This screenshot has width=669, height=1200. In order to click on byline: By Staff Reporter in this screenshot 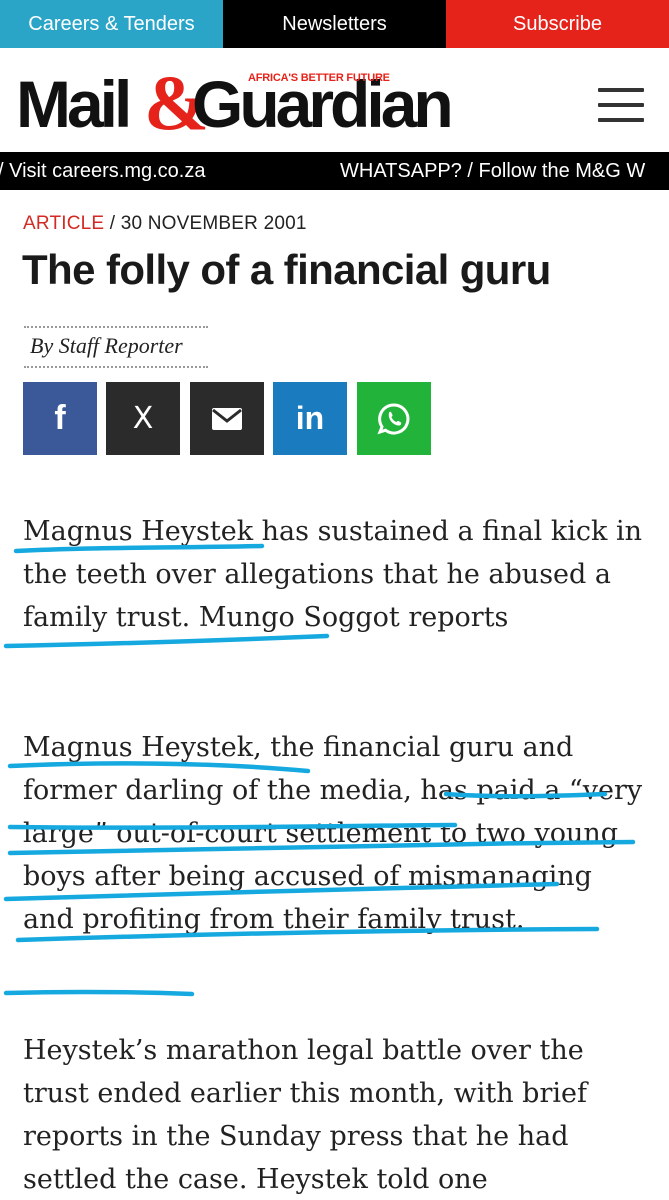, I will do `click(116, 347)`.